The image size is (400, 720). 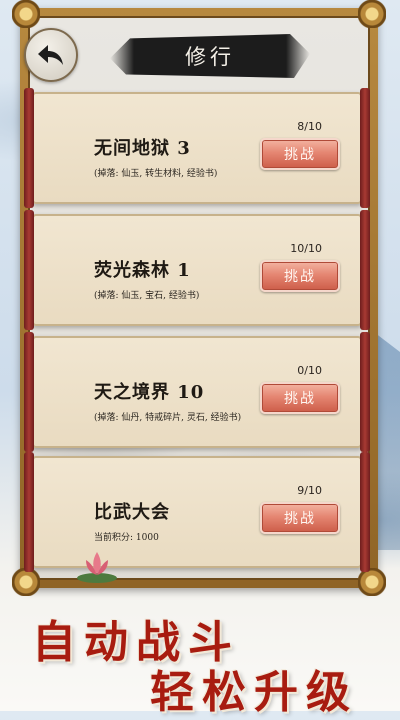 I want to click on level-name: 比武大会, so click(x=132, y=512).